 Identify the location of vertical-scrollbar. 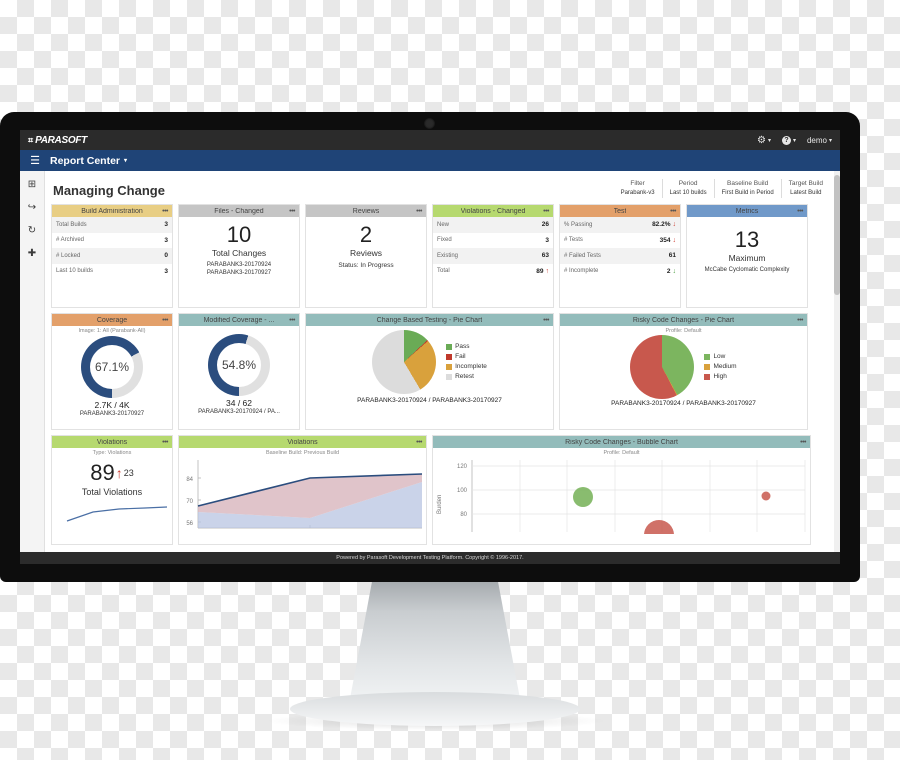
(837, 367).